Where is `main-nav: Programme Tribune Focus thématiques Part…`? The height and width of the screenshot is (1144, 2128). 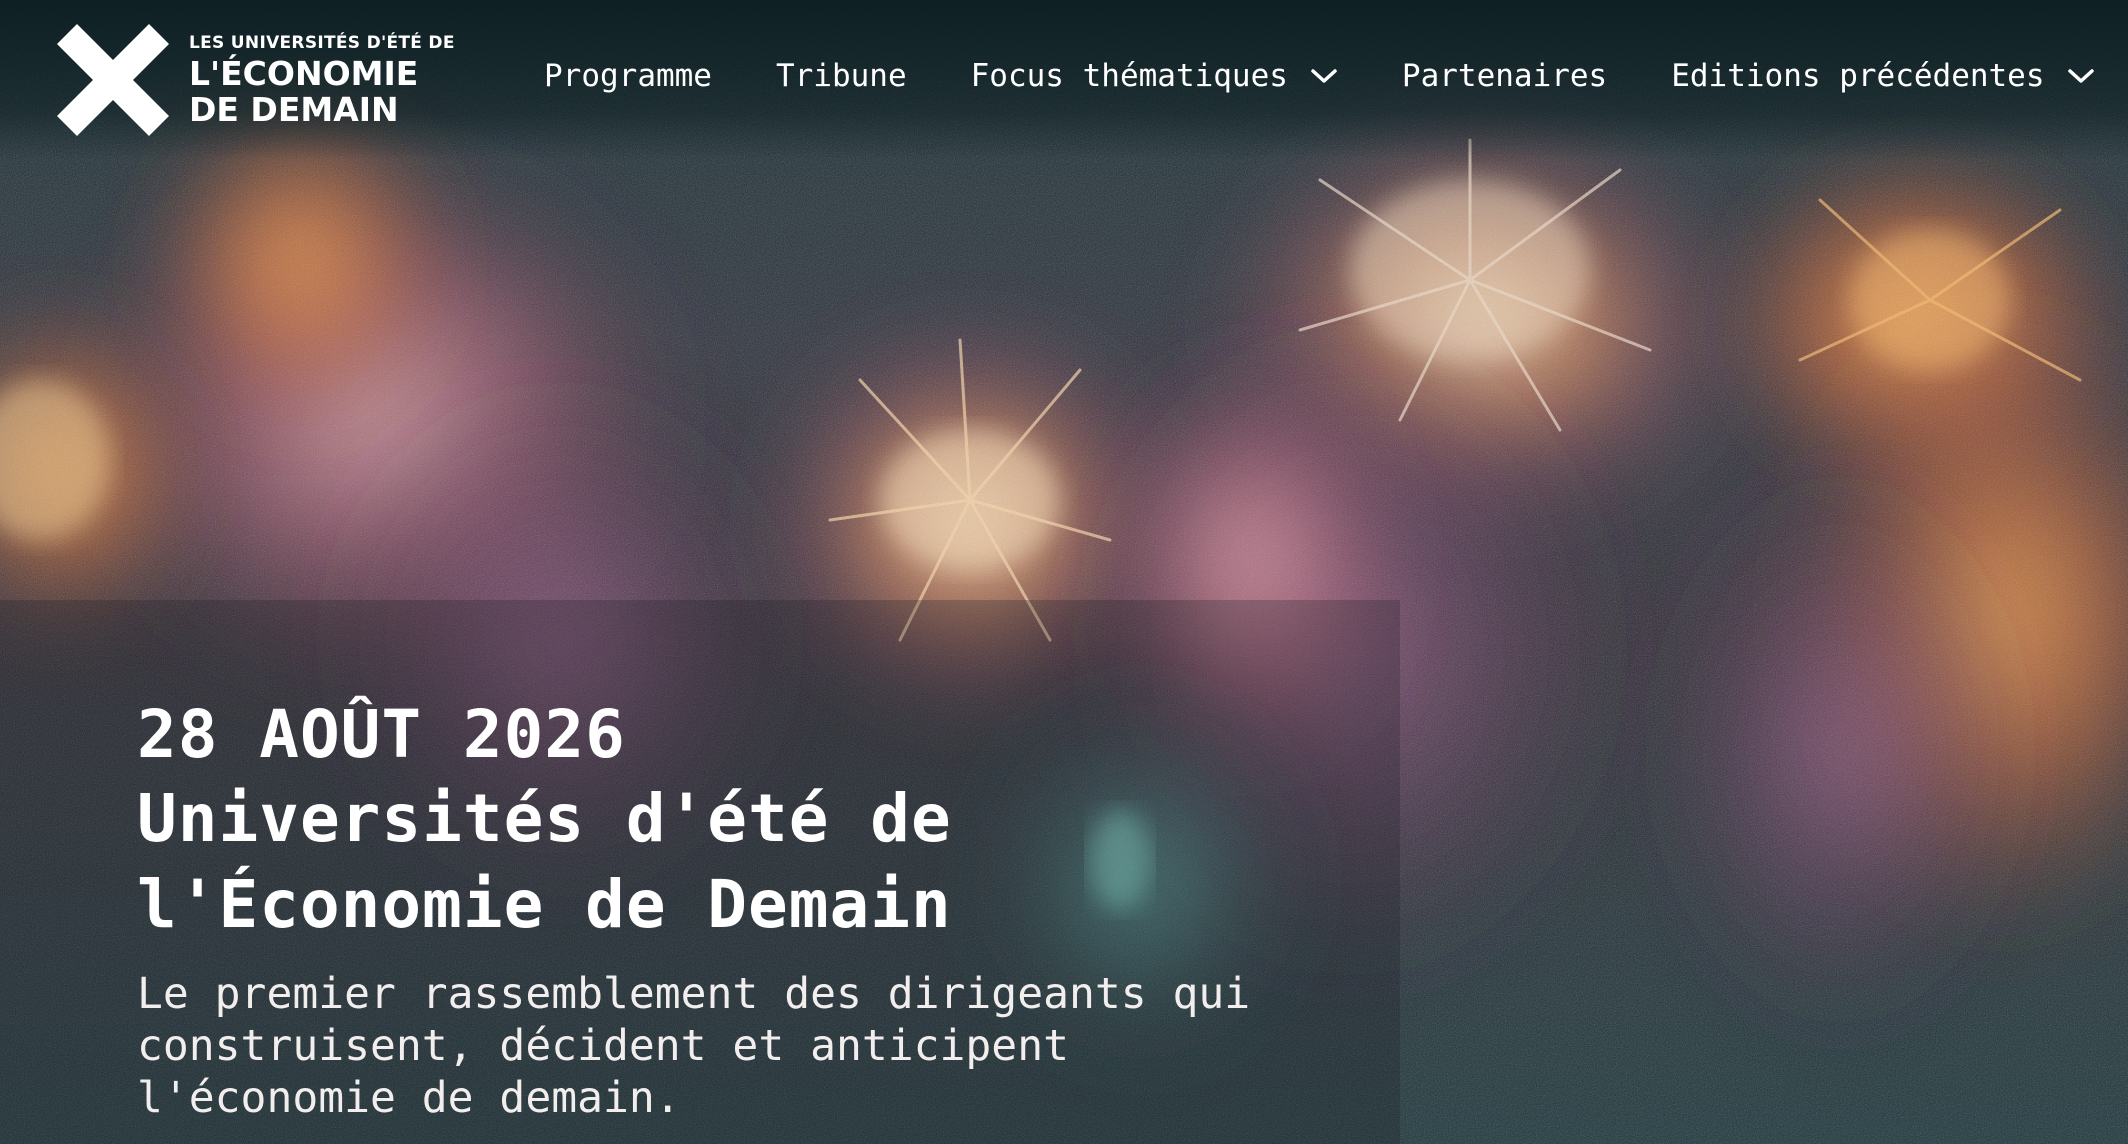
main-nav: Programme Tribune Focus thématiques Part… is located at coordinates (1319, 76).